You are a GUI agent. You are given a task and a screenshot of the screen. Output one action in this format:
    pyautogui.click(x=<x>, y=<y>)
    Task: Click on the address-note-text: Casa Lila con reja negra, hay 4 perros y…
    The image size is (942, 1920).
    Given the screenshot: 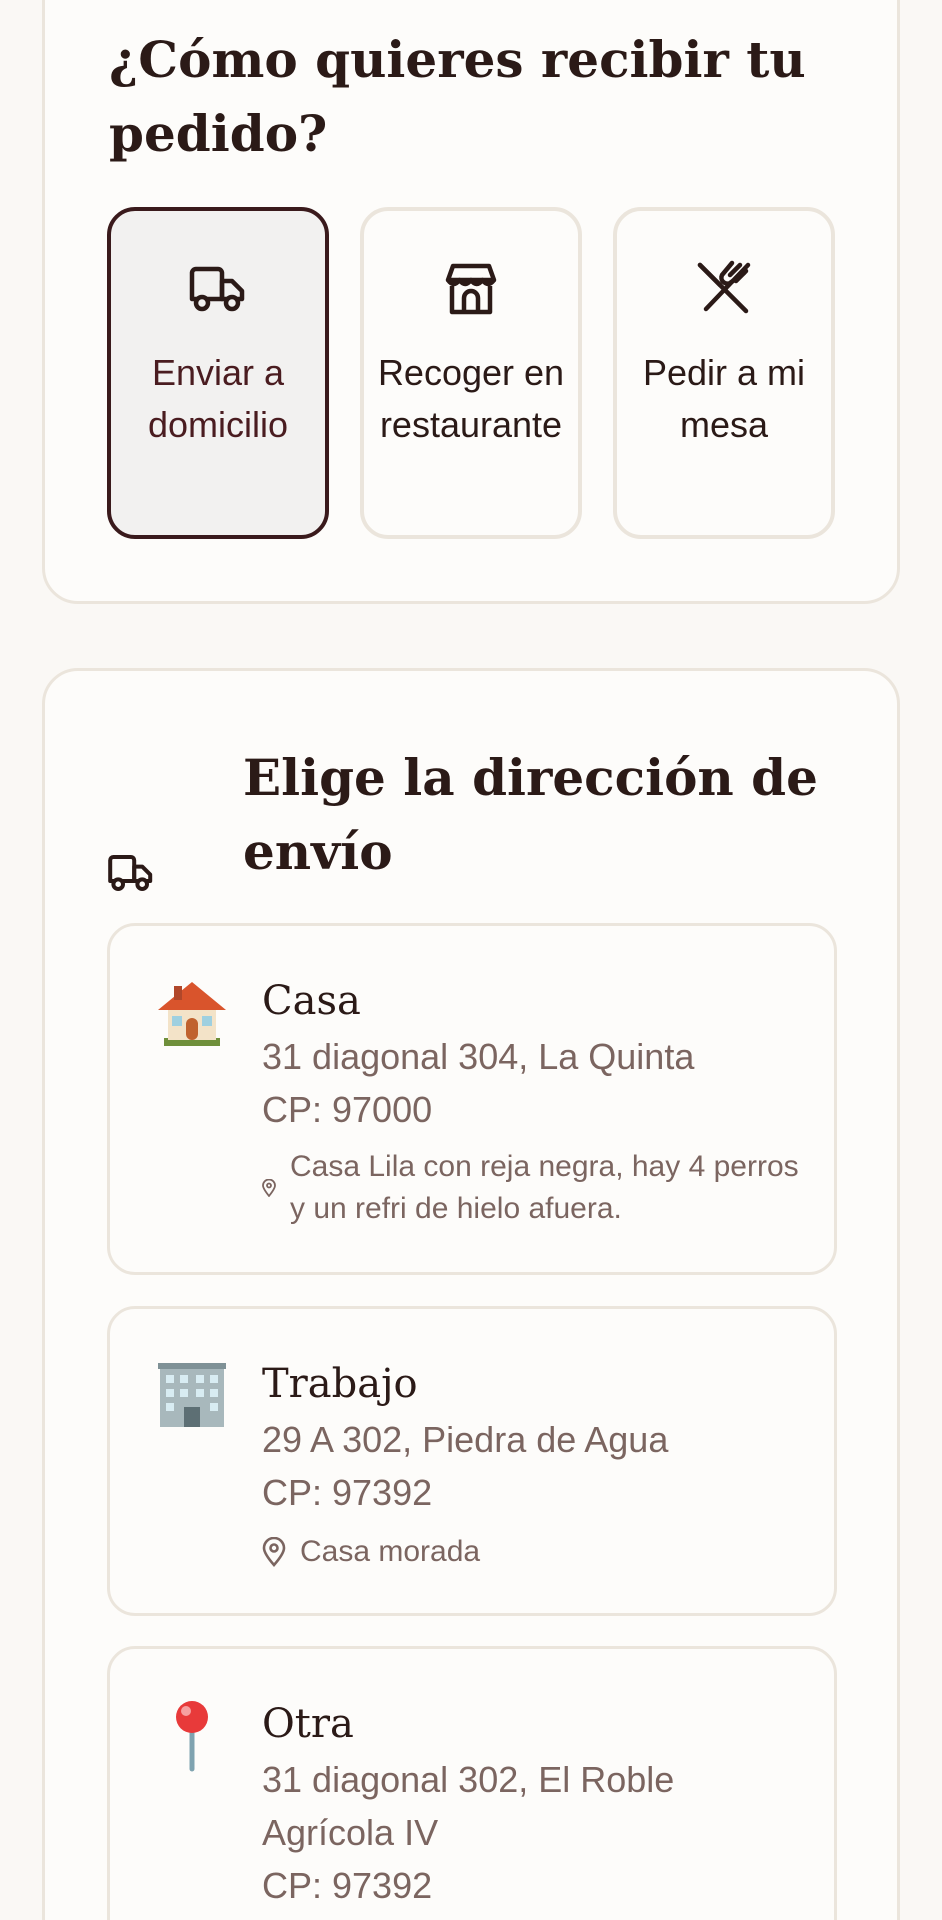 What is the action you would take?
    pyautogui.click(x=544, y=1187)
    